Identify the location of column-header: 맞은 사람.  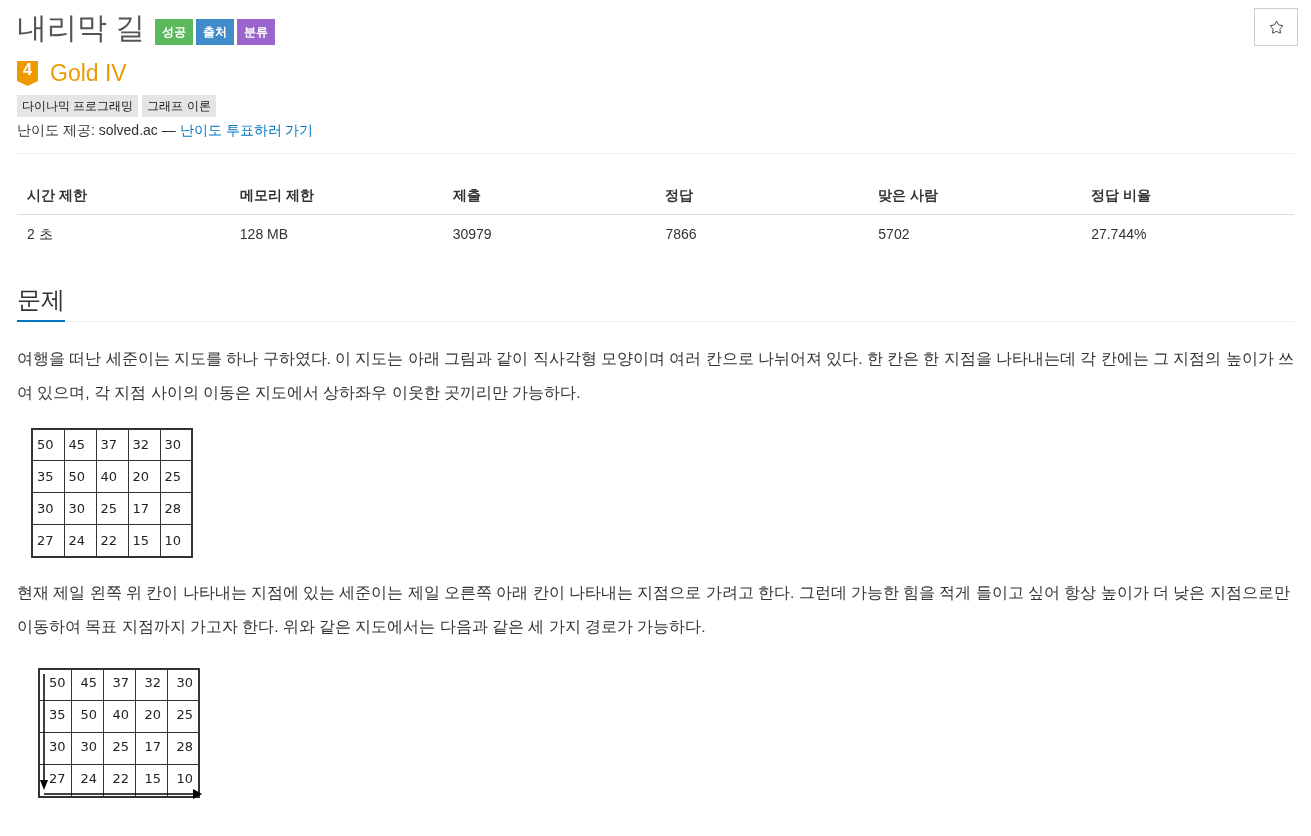
(975, 195).